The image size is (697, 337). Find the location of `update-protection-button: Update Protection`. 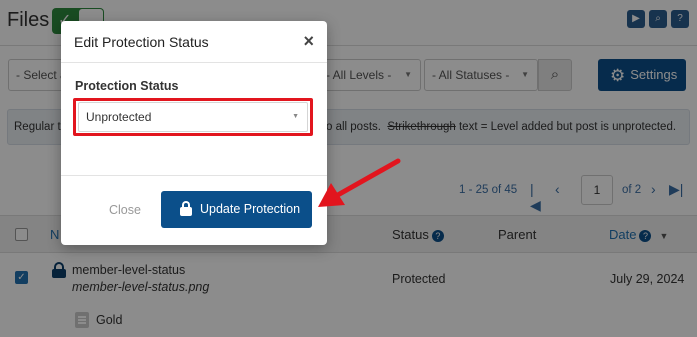

update-protection-button: Update Protection is located at coordinates (236, 209).